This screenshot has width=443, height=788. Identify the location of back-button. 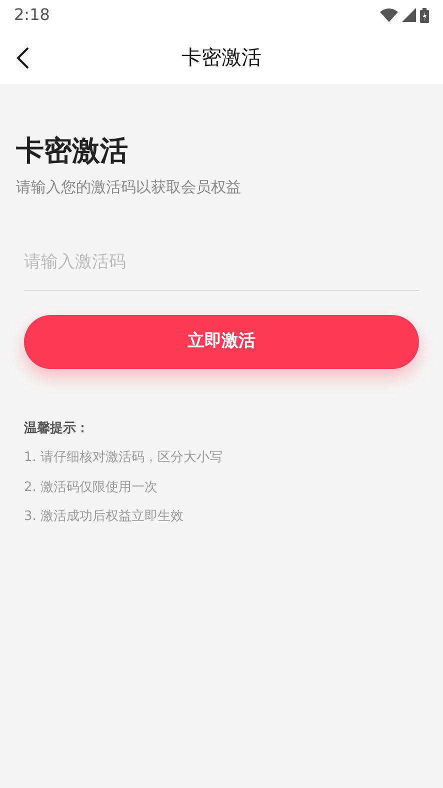
(23, 57).